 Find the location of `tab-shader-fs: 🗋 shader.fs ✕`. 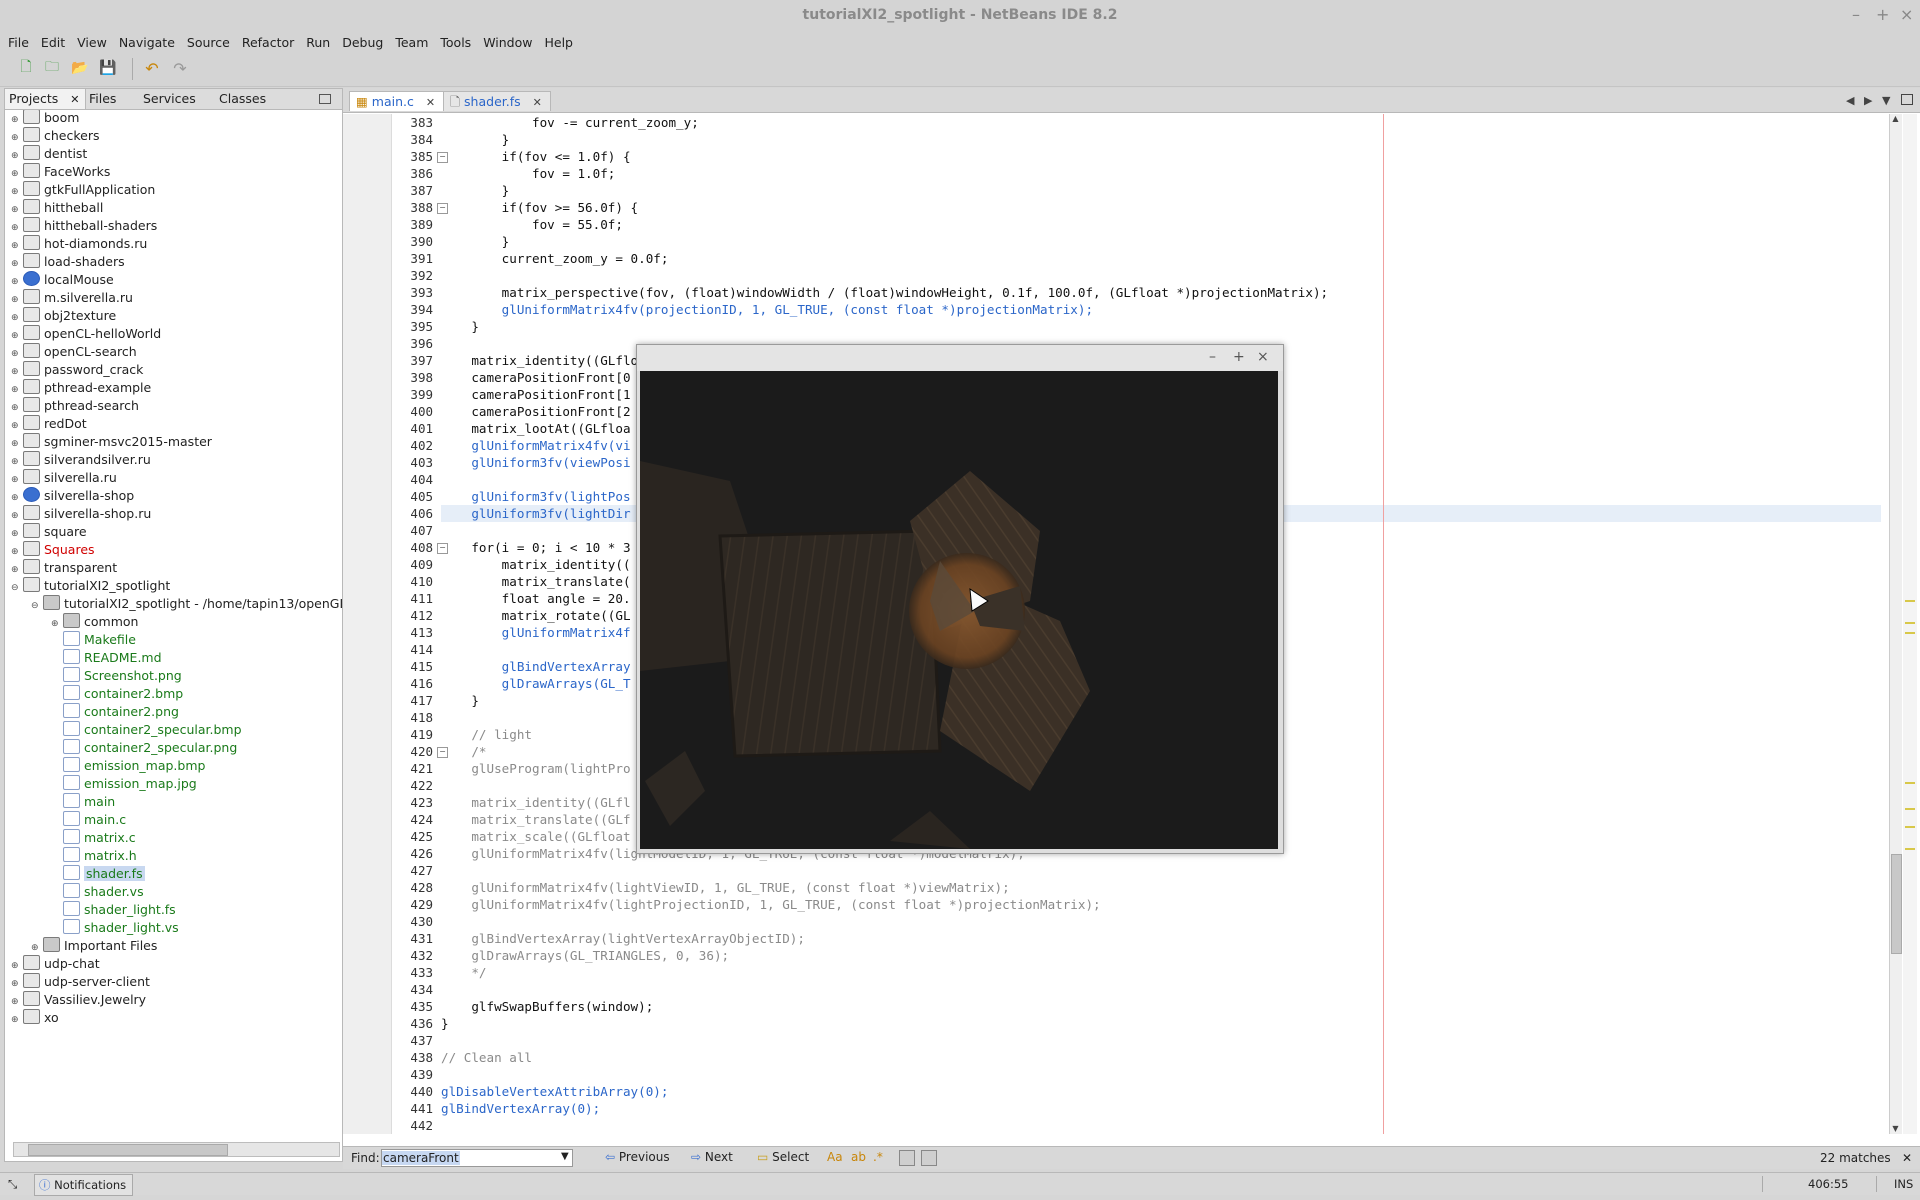

tab-shader-fs: 🗋 shader.fs ✕ is located at coordinates (497, 101).